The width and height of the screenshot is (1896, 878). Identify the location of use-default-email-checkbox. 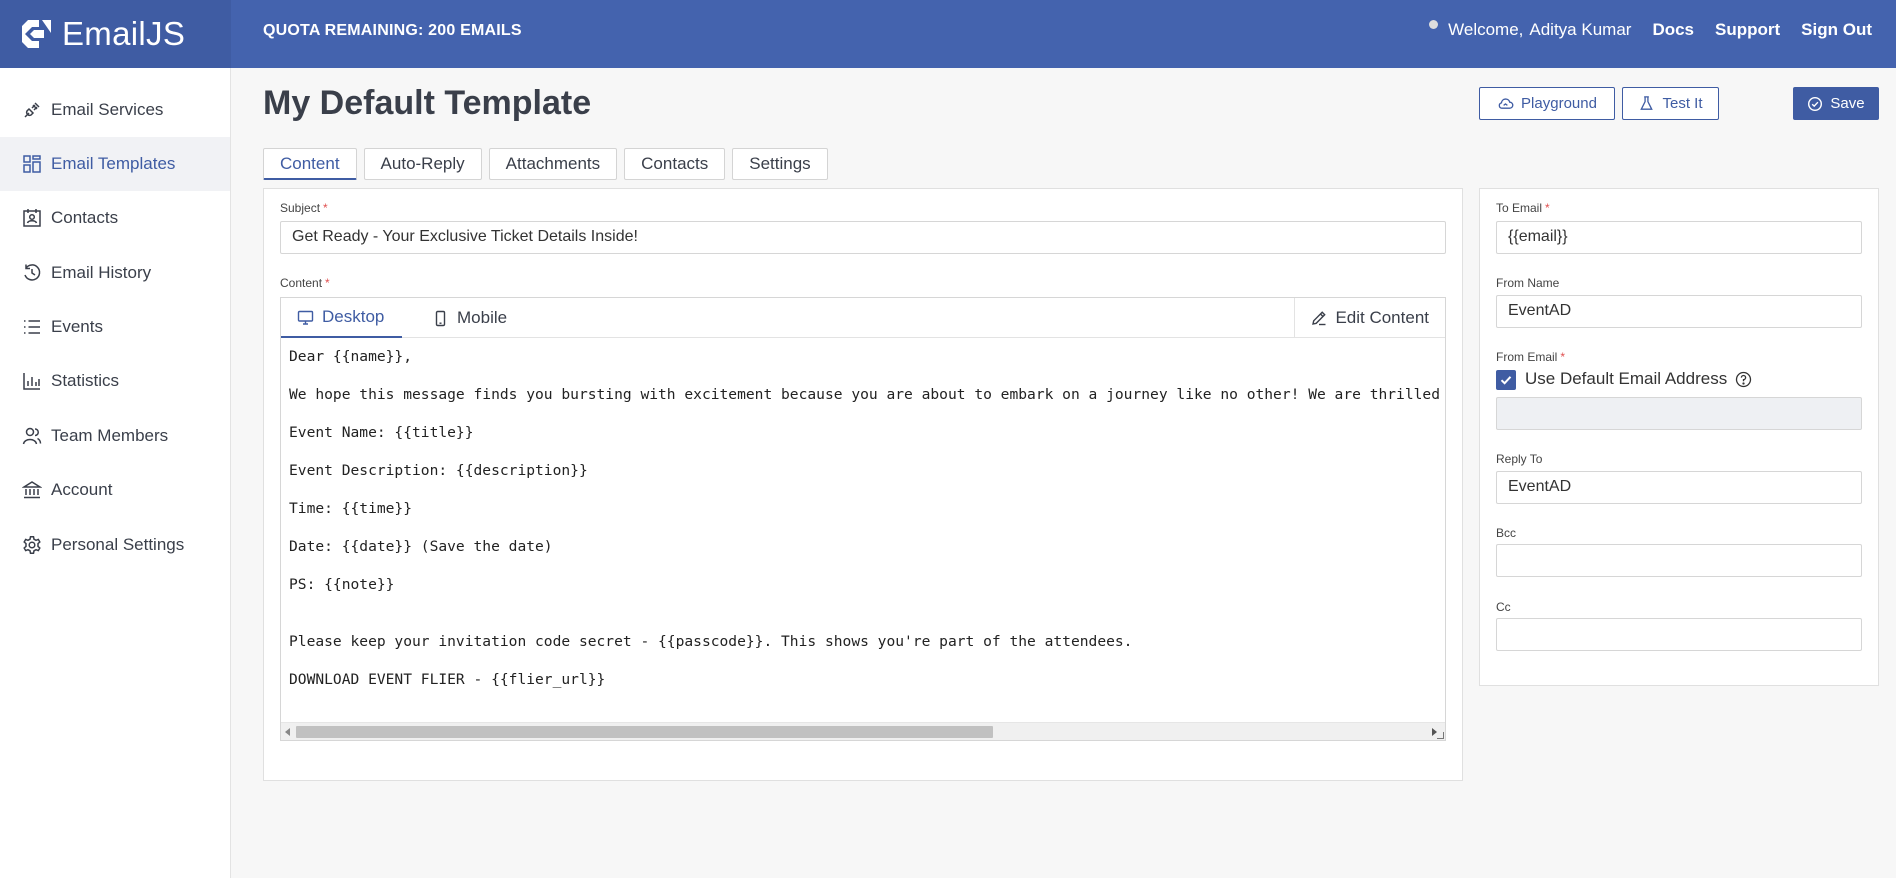
(1506, 380).